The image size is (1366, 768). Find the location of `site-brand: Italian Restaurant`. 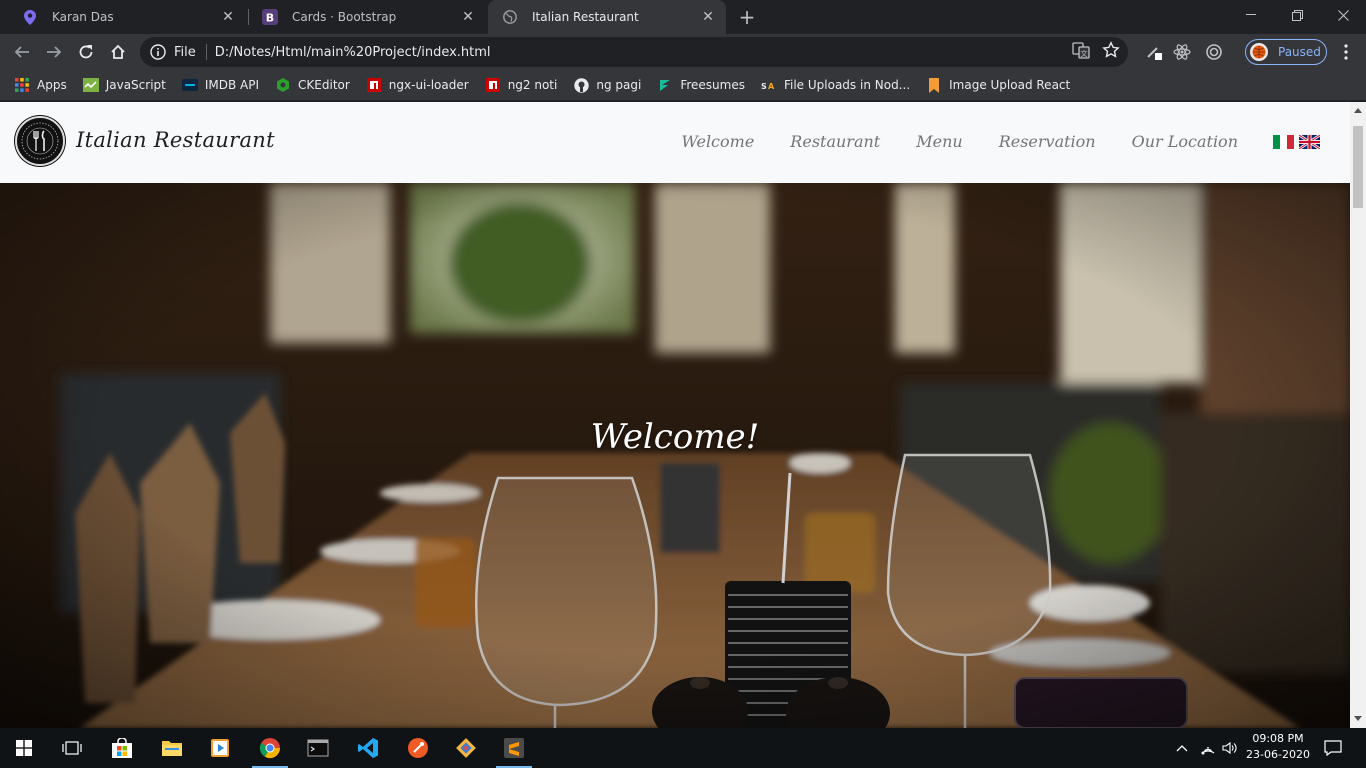

site-brand: Italian Restaurant is located at coordinates (175, 140).